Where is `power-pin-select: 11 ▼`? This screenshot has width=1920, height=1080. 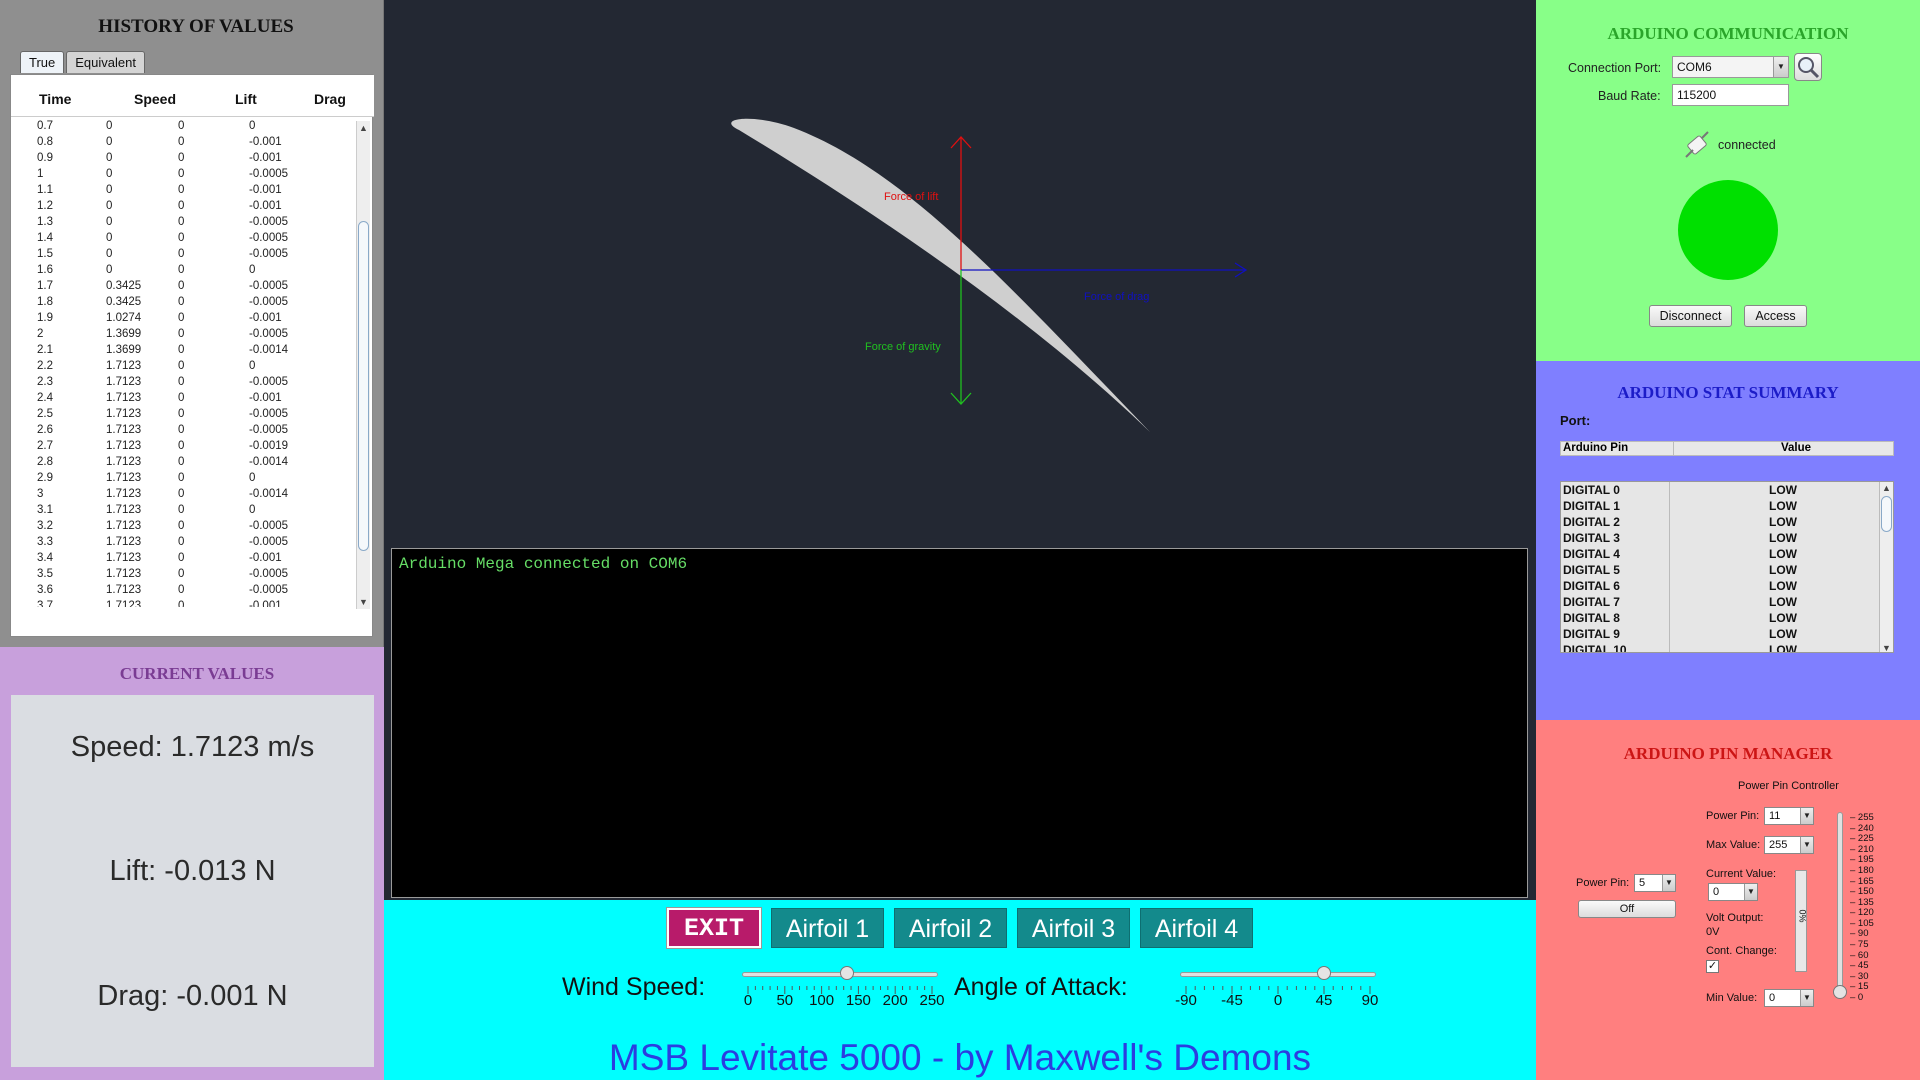
power-pin-select: 11 ▼ is located at coordinates (1789, 816).